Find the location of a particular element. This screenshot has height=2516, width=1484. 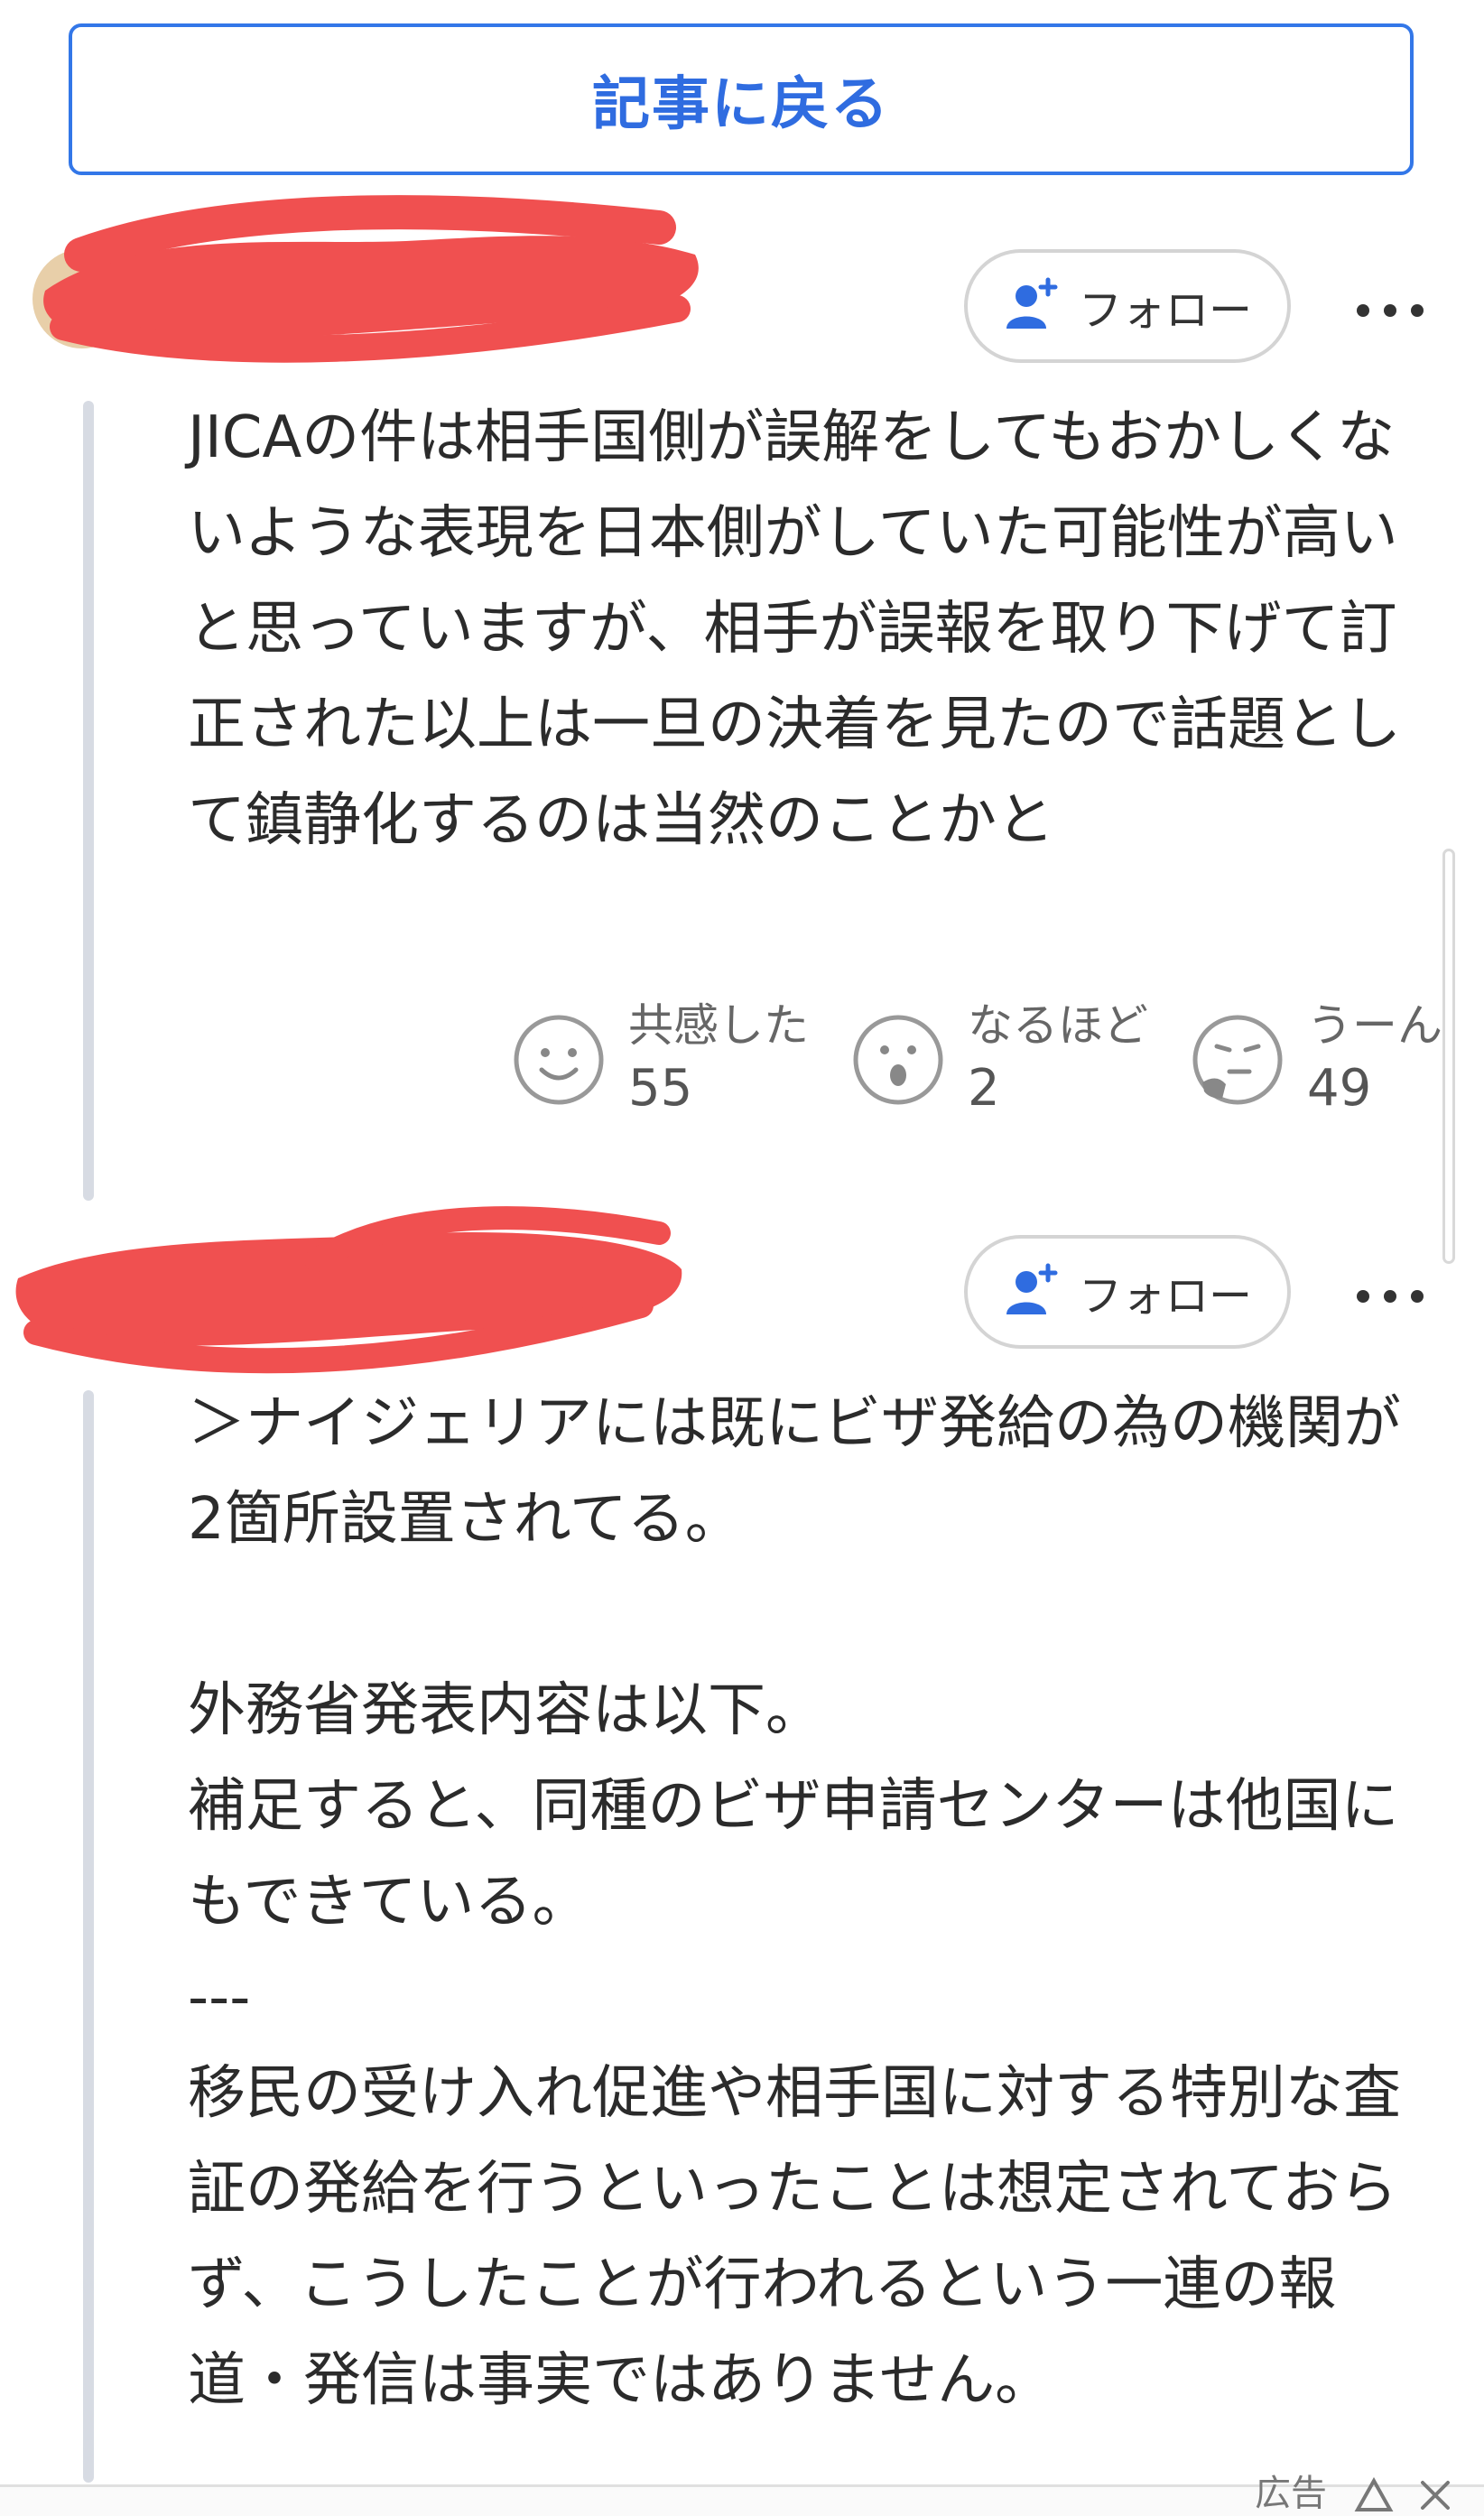

close-icon is located at coordinates (1435, 2495).